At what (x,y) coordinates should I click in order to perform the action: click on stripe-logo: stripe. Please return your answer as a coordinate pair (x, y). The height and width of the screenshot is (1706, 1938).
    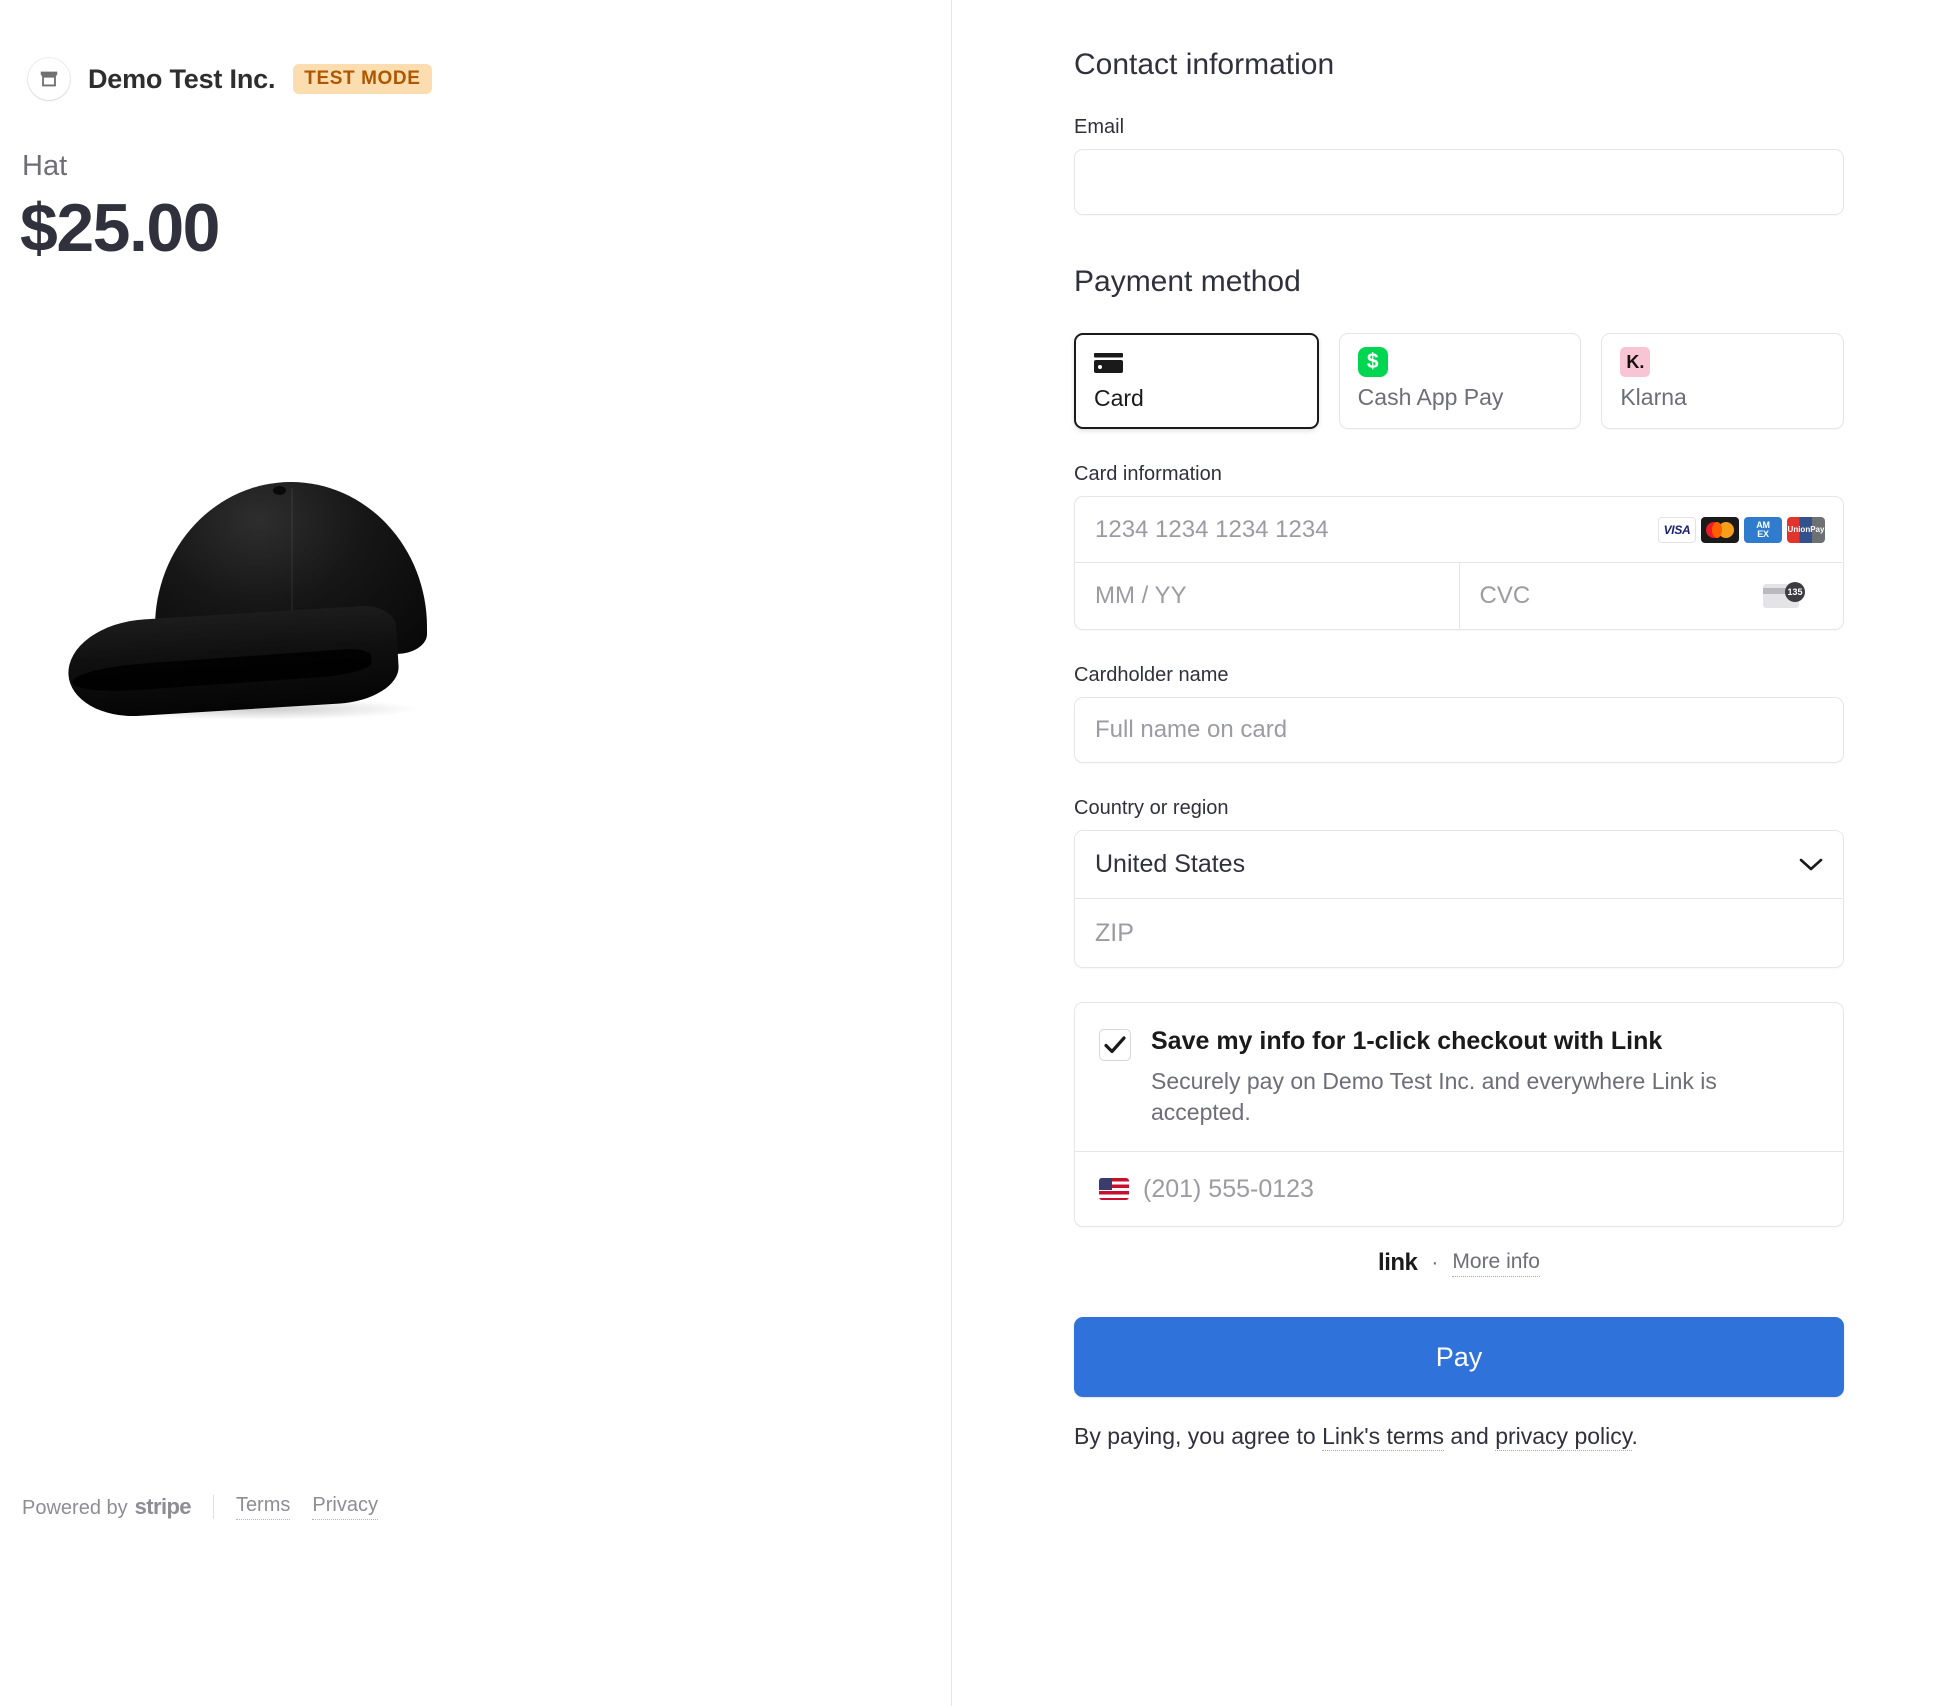
    Looking at the image, I should click on (163, 1506).